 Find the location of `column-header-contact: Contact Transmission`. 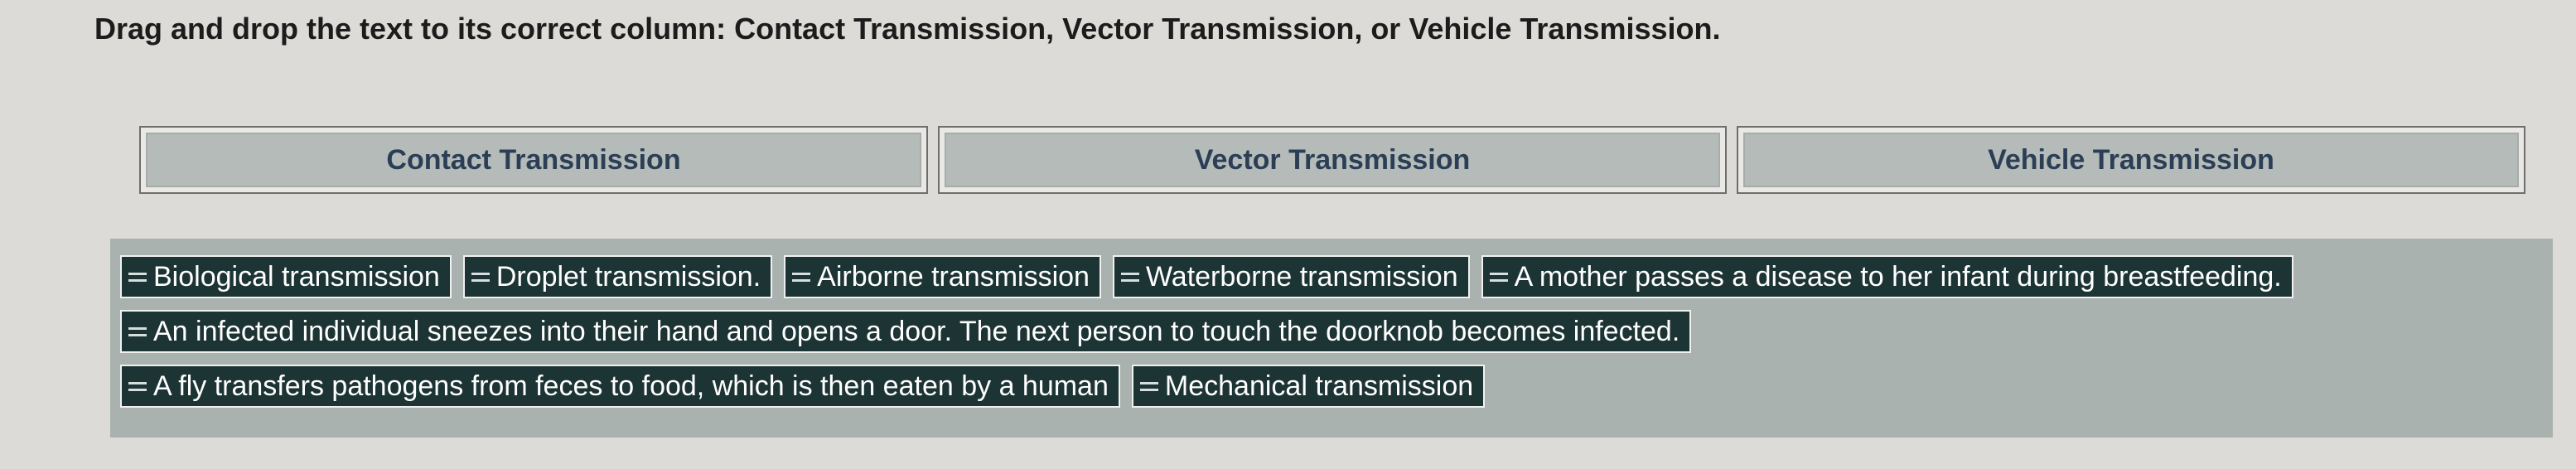

column-header-contact: Contact Transmission is located at coordinates (533, 160).